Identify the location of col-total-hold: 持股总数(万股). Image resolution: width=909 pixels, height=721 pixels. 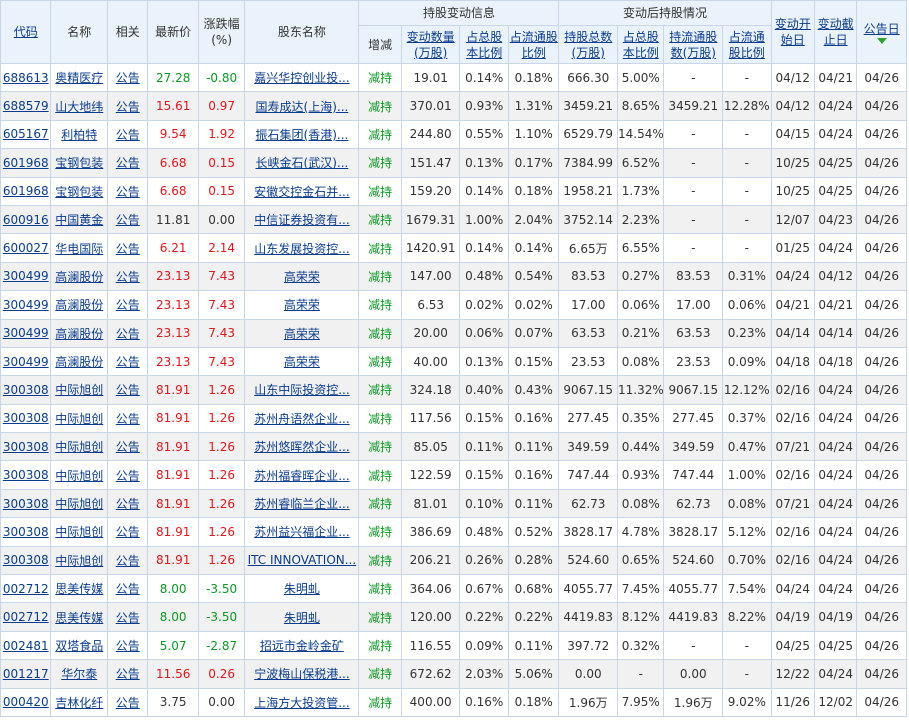
(588, 44).